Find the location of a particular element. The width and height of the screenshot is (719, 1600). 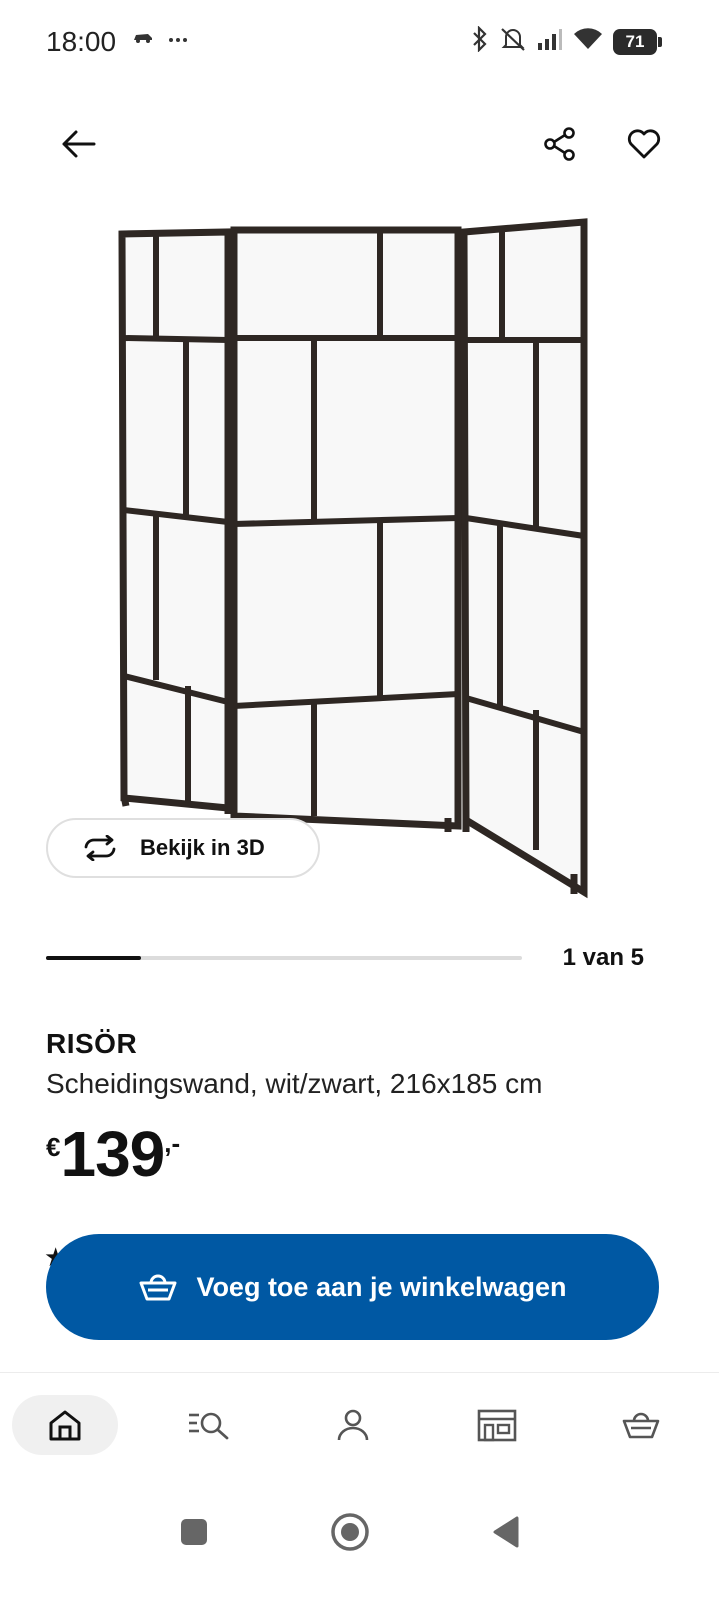

profile-icon is located at coordinates (353, 1425).